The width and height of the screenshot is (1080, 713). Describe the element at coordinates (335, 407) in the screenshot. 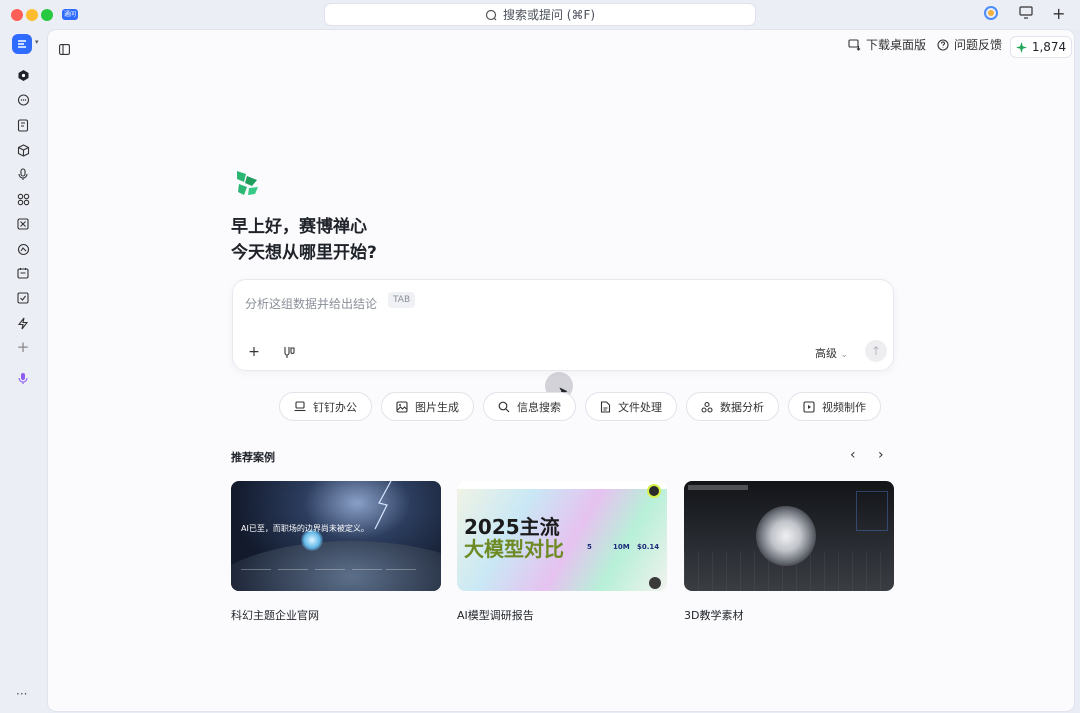

I see `chip-label: 钉钉办公` at that location.